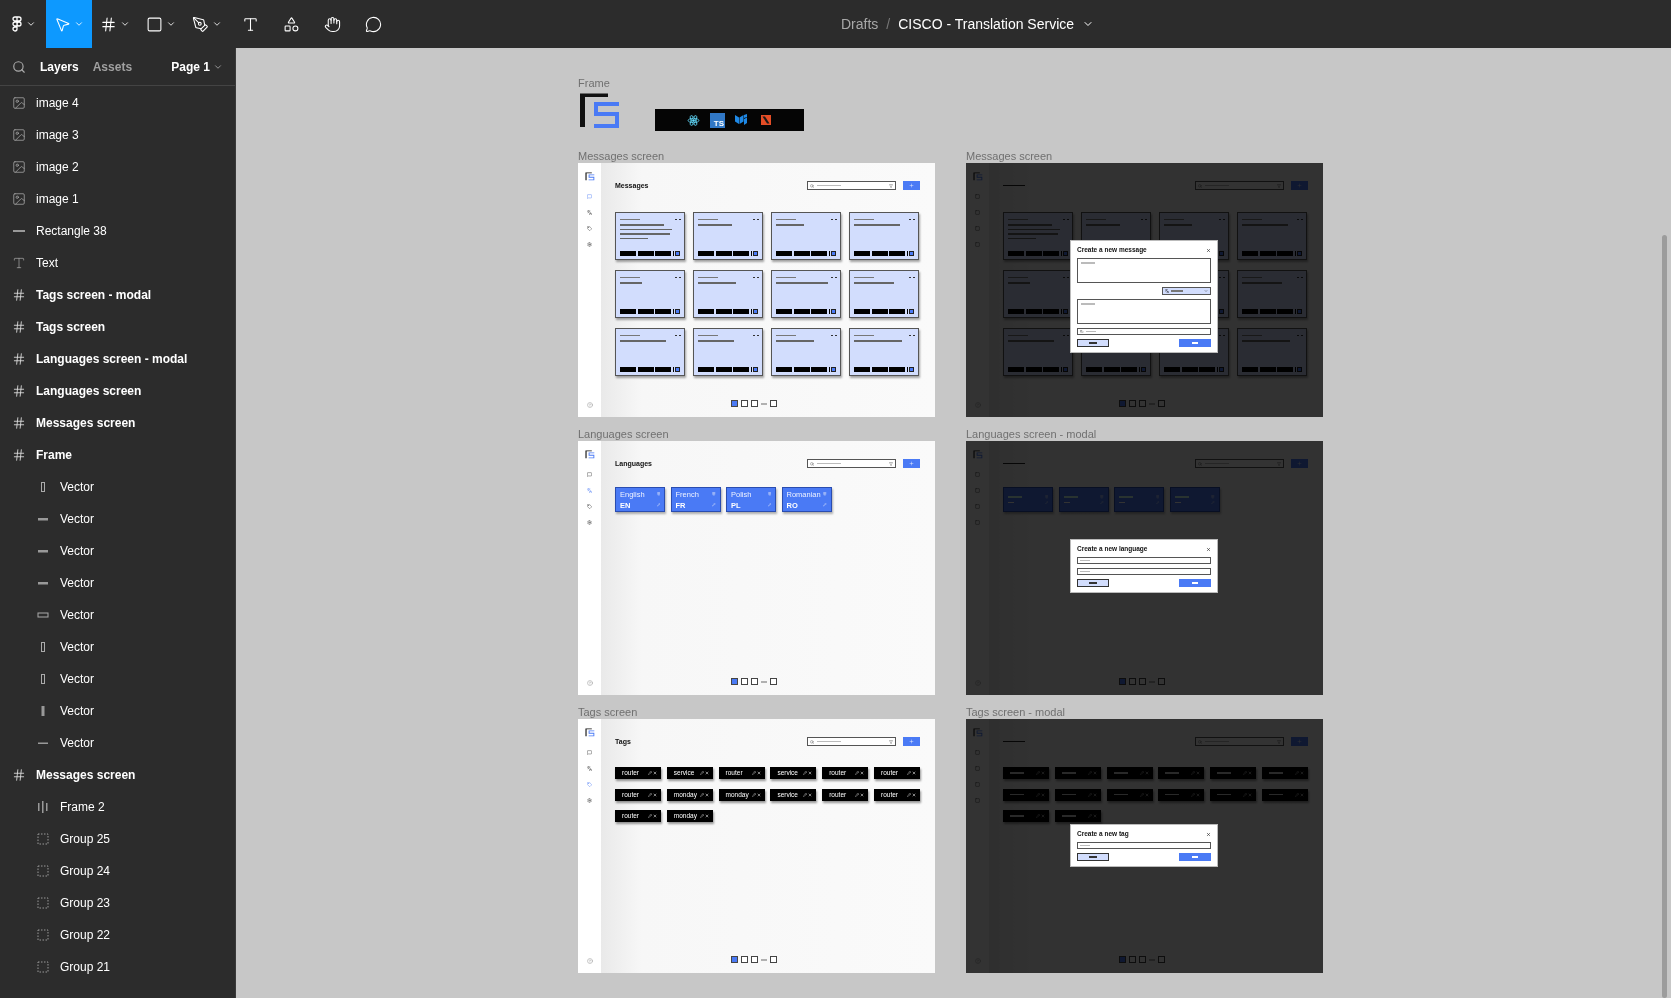  Describe the element at coordinates (589, 506) in the screenshot. I see `tag-icon` at that location.